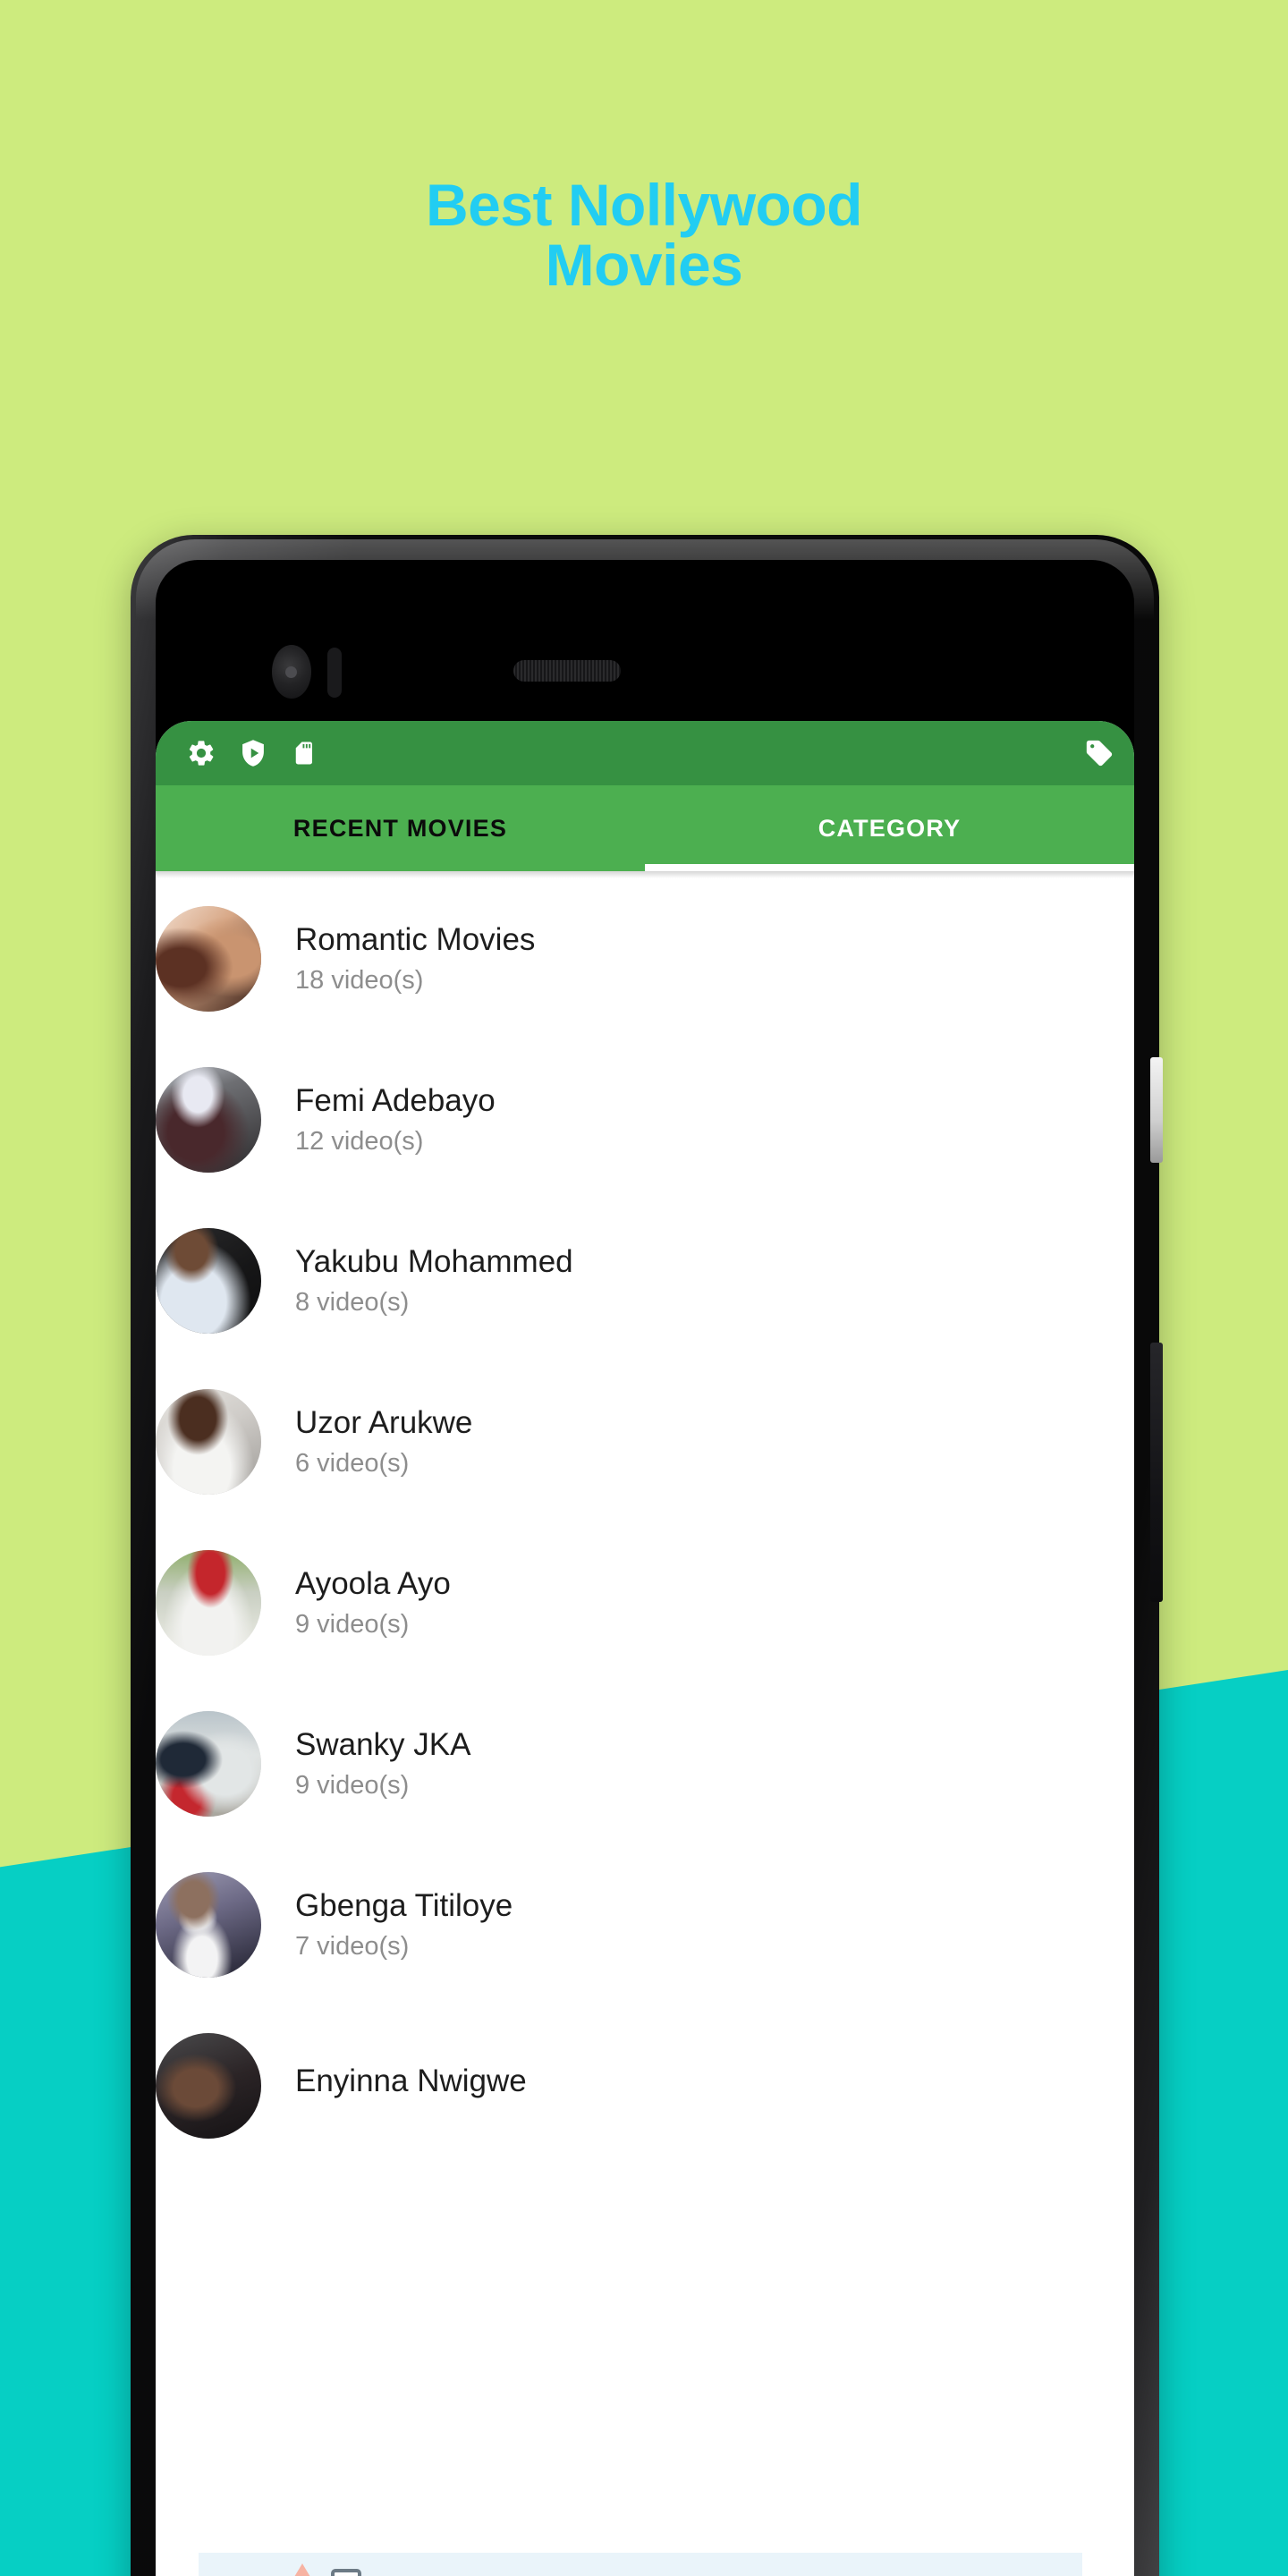  I want to click on list-item-text: Gbenga Titiloye 7 video(s), so click(404, 1925).